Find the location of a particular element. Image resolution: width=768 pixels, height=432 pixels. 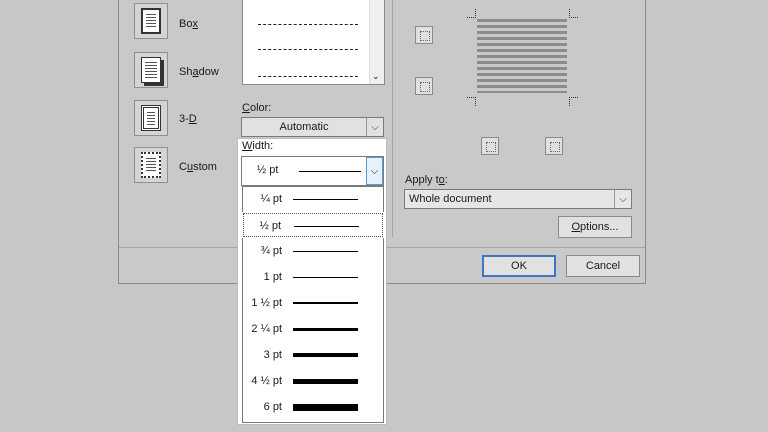

middle-border-button is located at coordinates (424, 86).